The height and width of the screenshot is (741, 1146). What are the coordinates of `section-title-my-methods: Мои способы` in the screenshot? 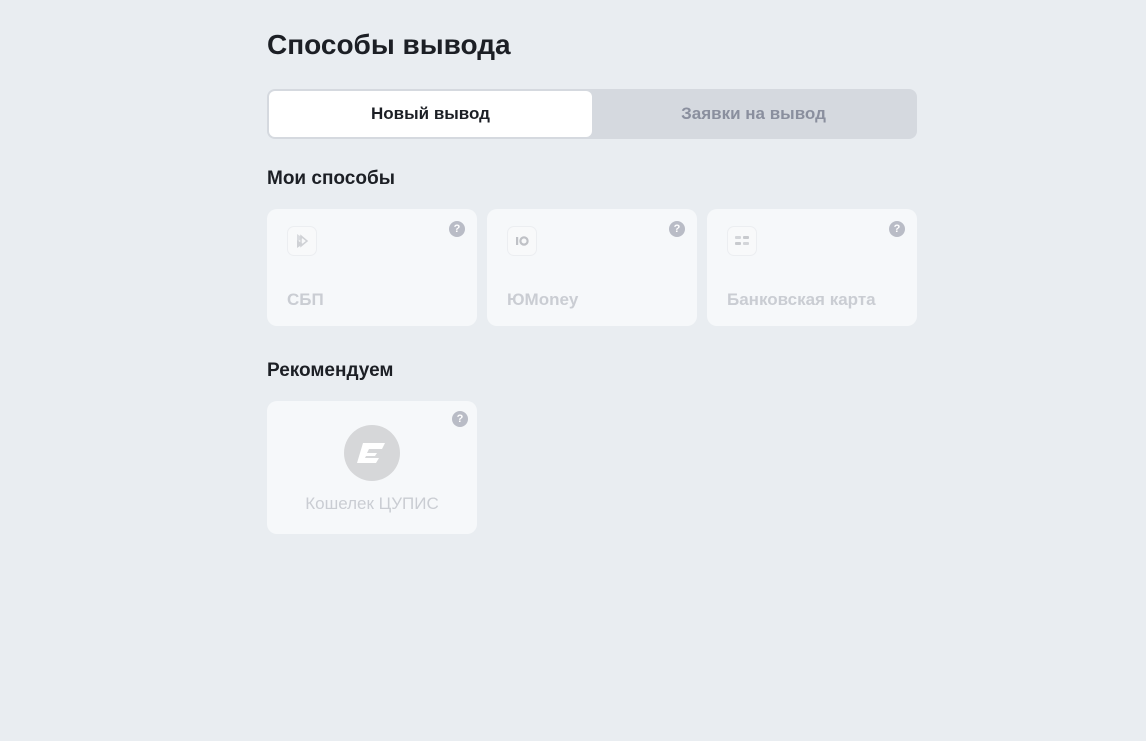 It's located at (331, 178).